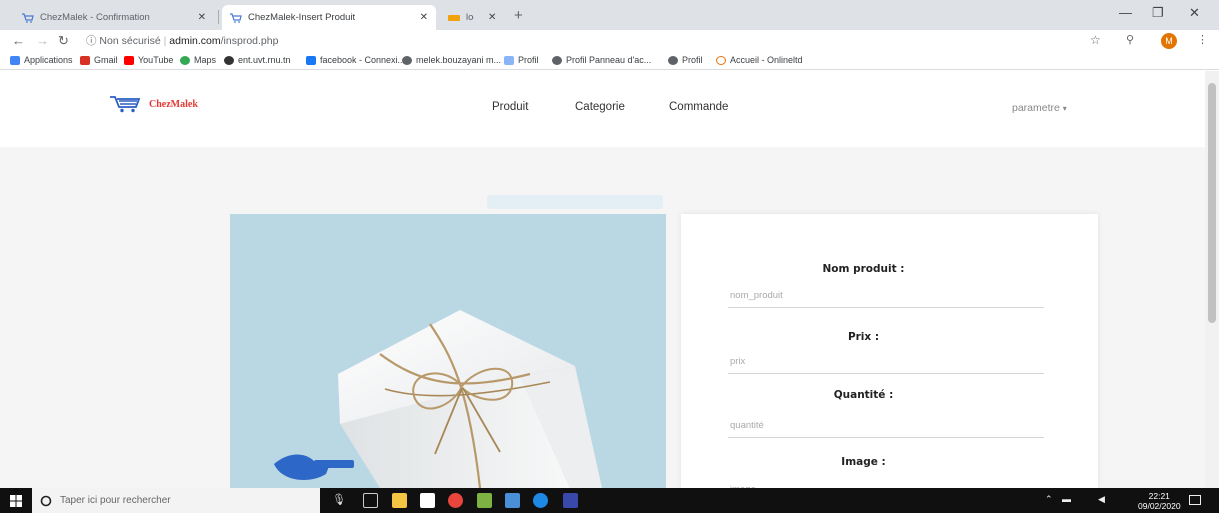  Describe the element at coordinates (461, 17) in the screenshot. I see `tab-phpmyadmin: localhost / localhost / magazin |` at that location.